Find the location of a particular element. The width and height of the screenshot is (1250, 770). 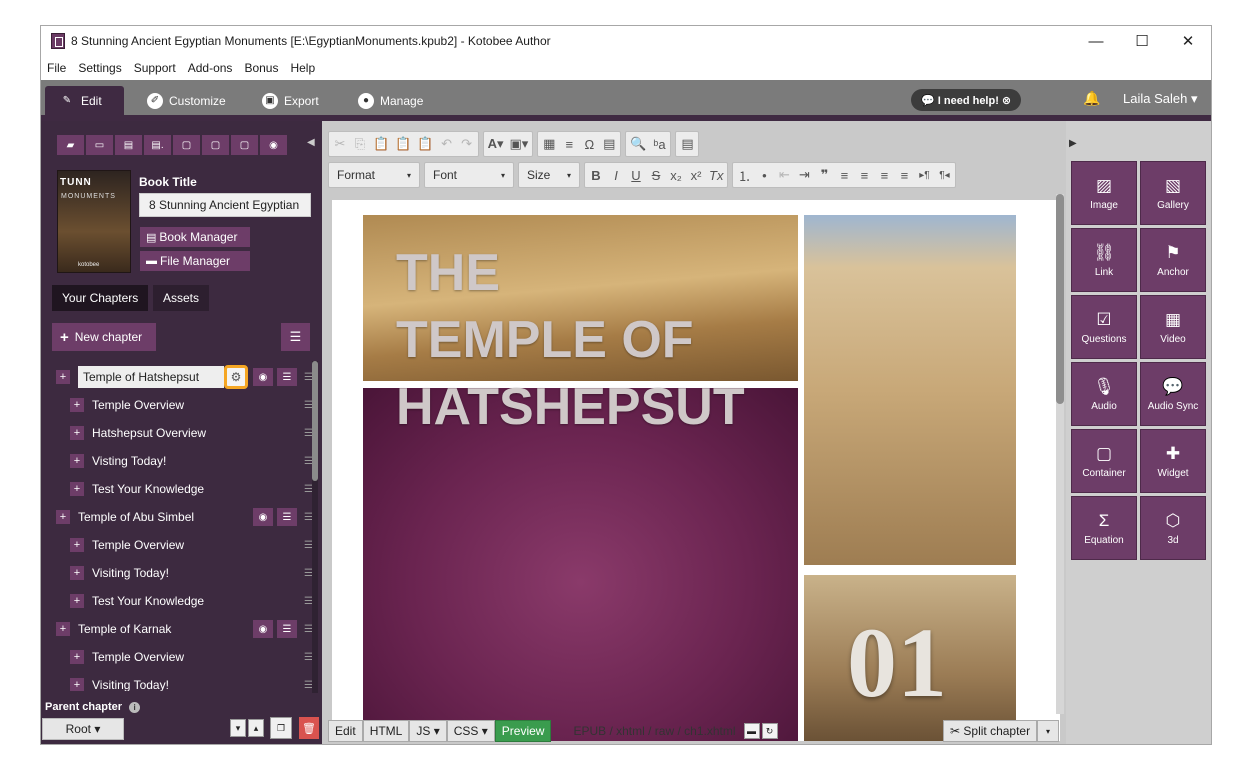

menu-support: Support is located at coordinates (155, 68).